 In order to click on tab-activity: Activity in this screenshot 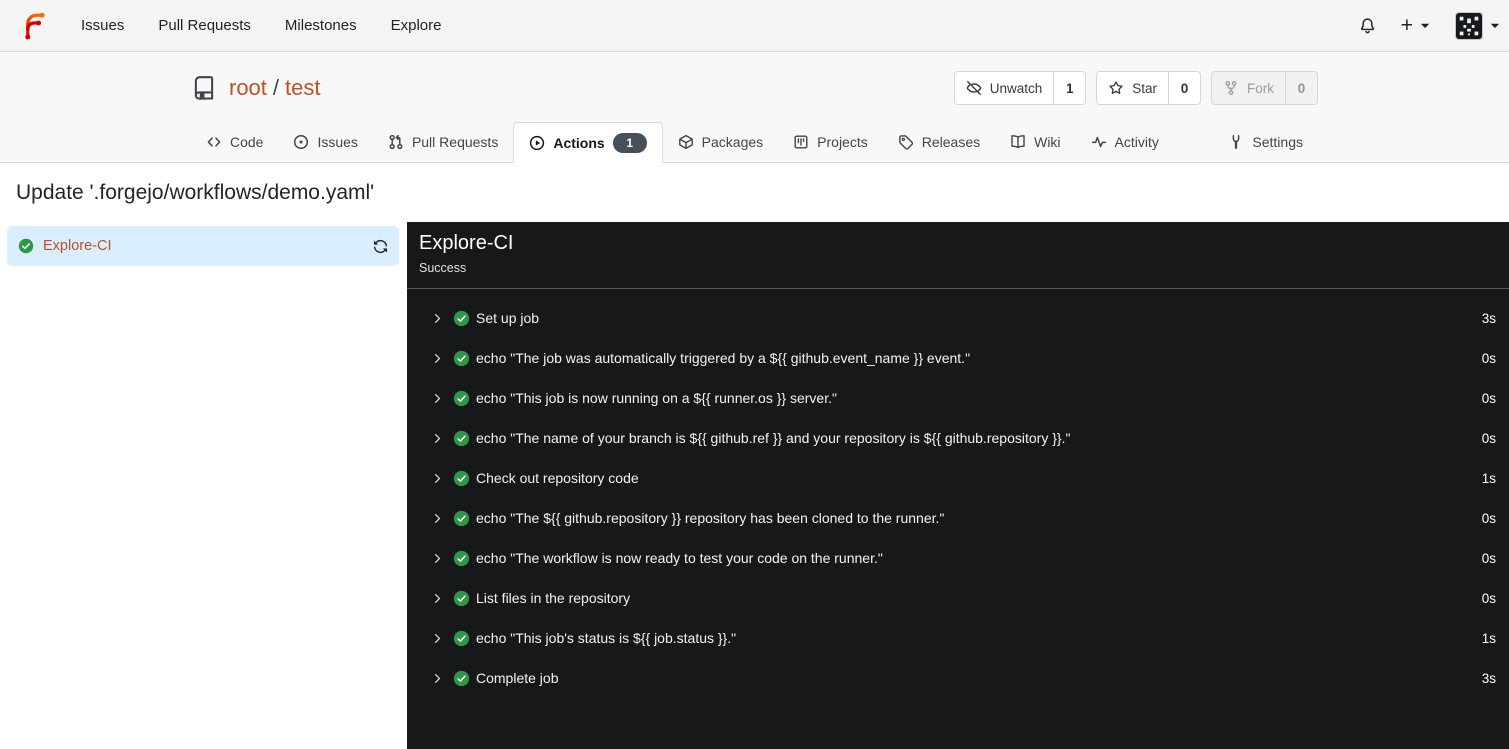, I will do `click(1125, 142)`.